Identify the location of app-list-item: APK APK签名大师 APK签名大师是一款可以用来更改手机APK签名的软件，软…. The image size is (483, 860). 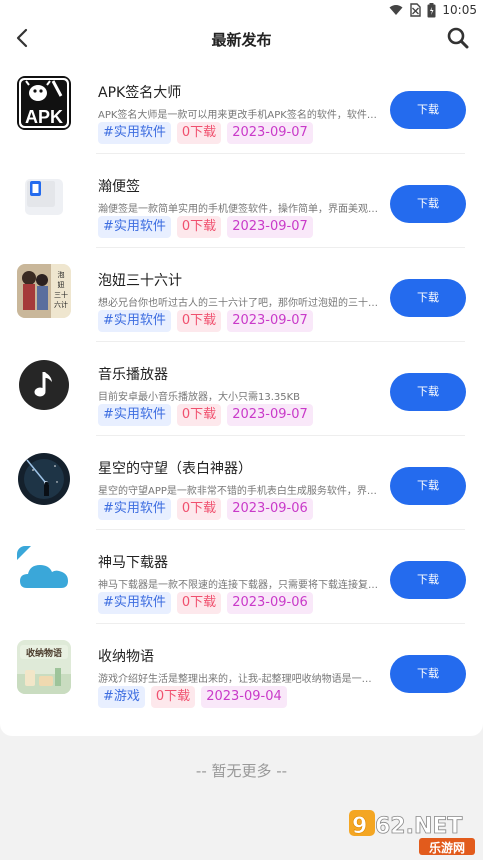
(241, 107).